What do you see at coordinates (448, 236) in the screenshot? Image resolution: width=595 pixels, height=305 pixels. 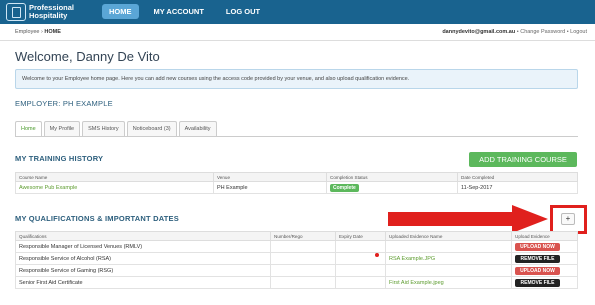 I see `column-header: Uploaded Evidence Name` at bounding box center [448, 236].